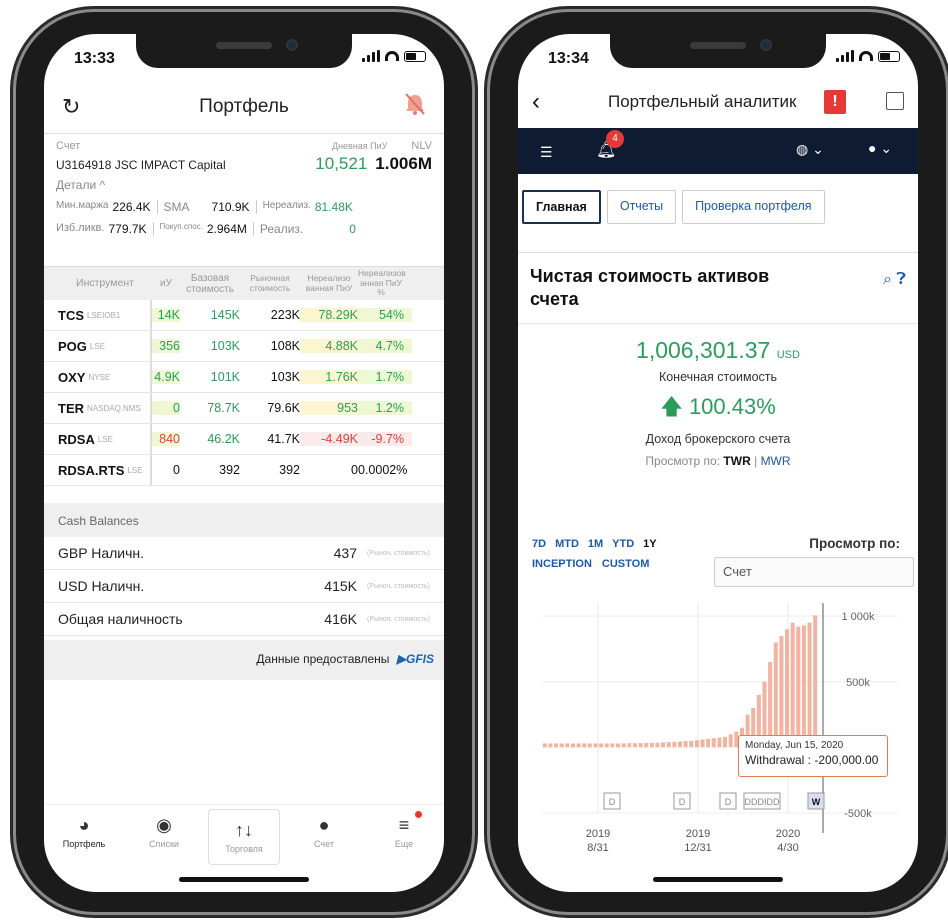 The image size is (948, 922). I want to click on col-pnl: иУ, so click(166, 283).